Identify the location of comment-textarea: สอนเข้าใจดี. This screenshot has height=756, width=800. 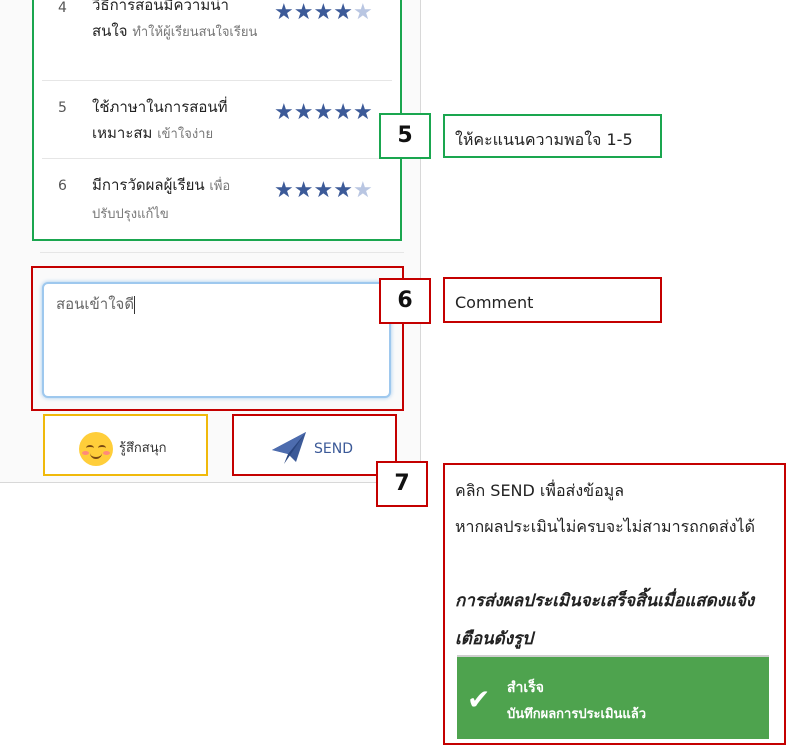
(216, 340).